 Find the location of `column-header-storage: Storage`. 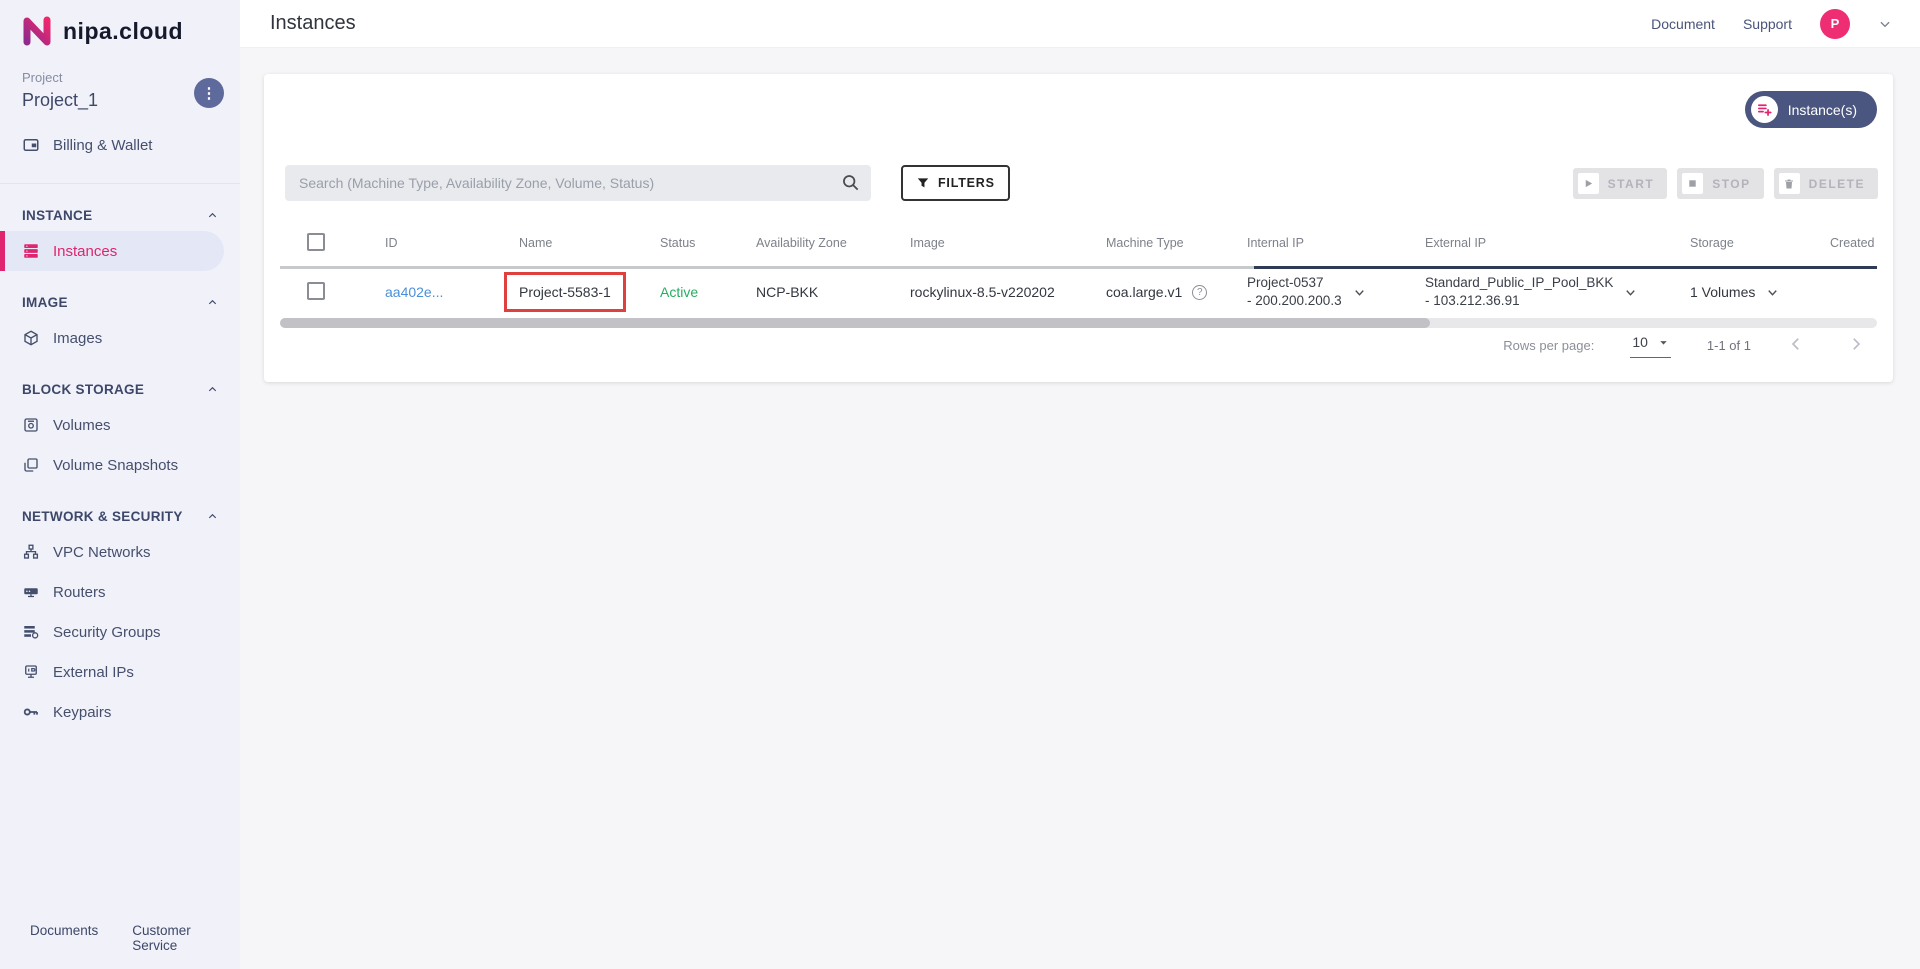

column-header-storage: Storage is located at coordinates (1760, 243).